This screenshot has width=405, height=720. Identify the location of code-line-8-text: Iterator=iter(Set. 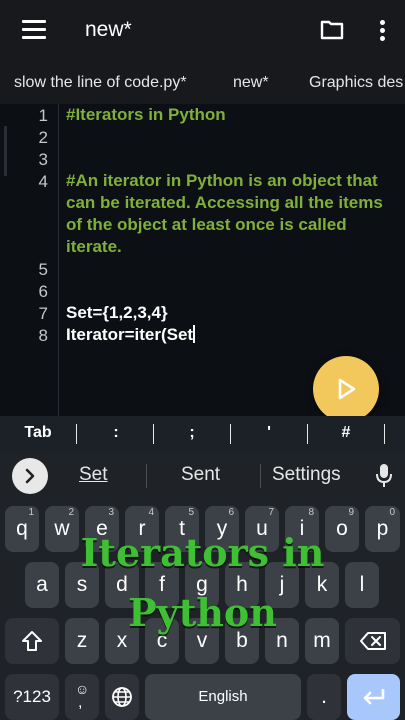
(130, 334).